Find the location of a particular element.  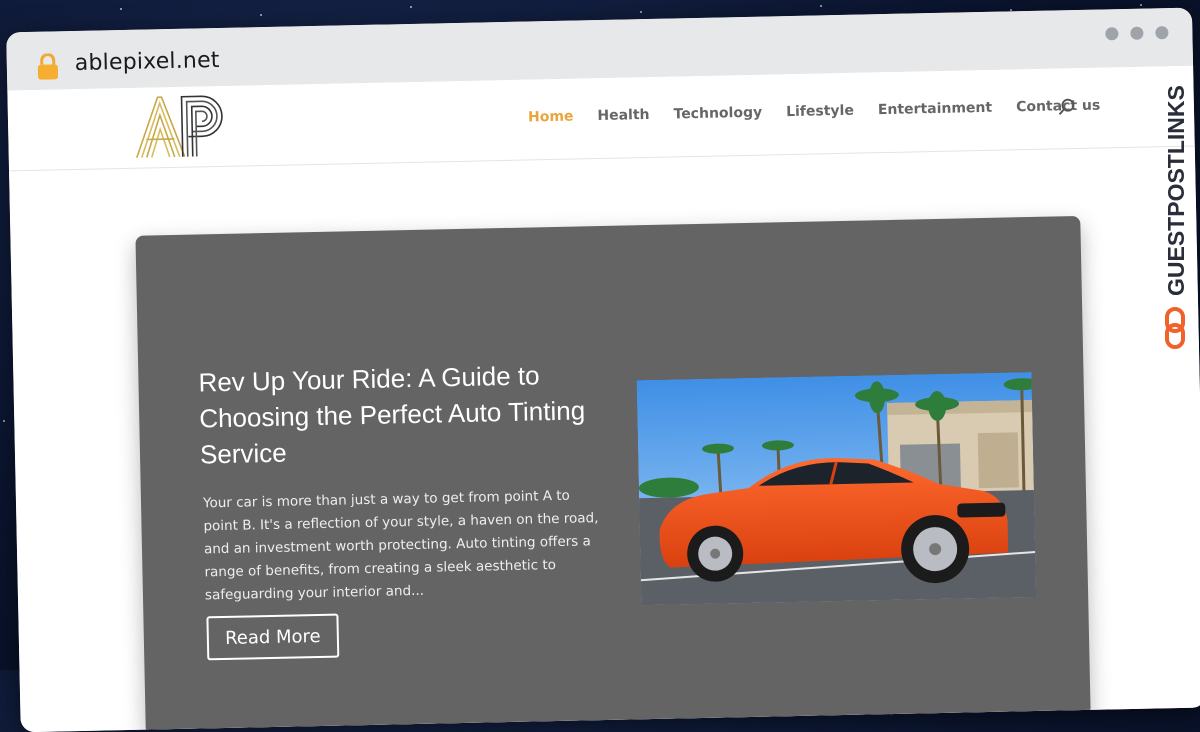

post-image-orange-car is located at coordinates (836, 489).